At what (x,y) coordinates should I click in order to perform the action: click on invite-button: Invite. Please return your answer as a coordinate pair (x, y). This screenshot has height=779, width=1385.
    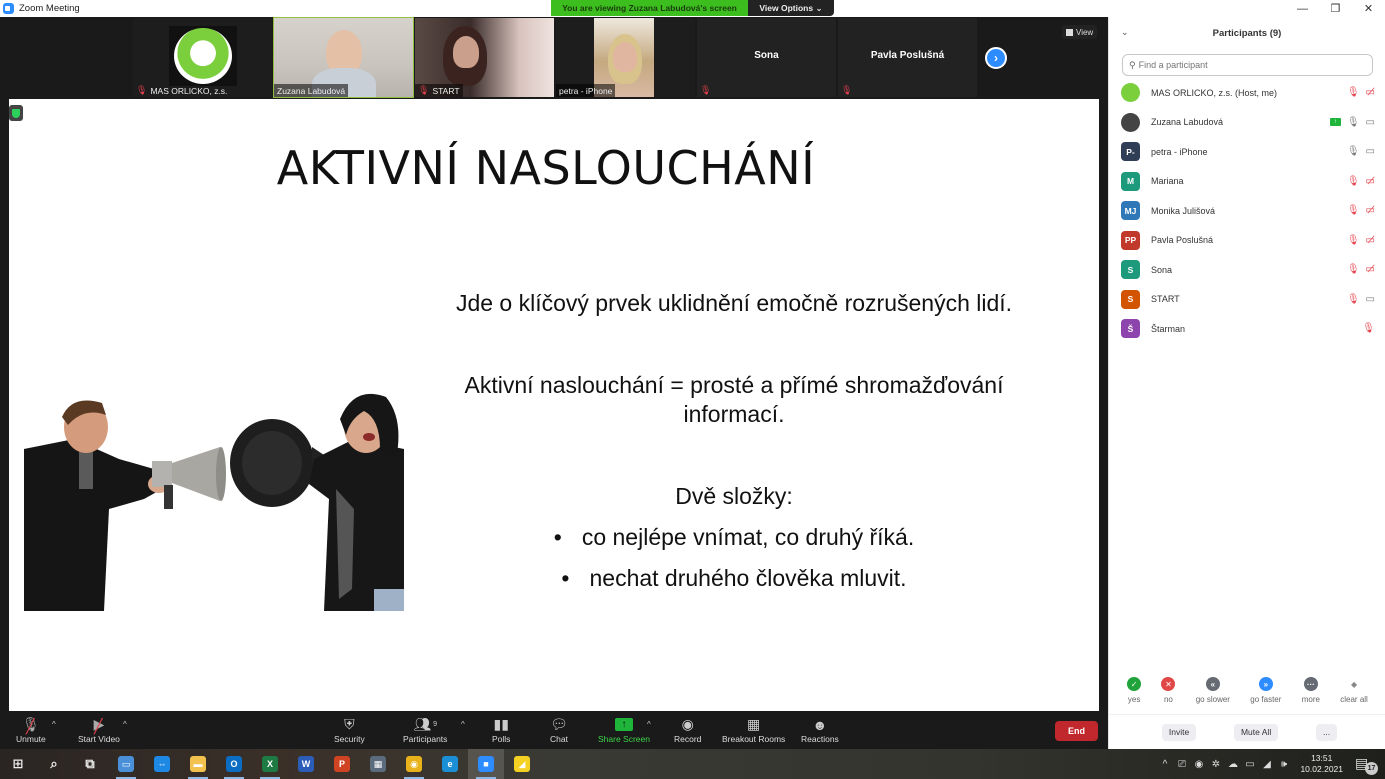
    Looking at the image, I should click on (1179, 732).